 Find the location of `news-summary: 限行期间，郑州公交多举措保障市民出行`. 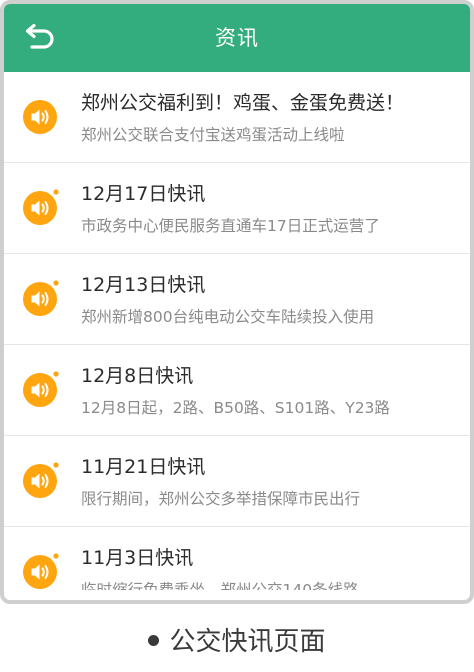

news-summary: 限行期间，郑州公交多举措保障市民出行 is located at coordinates (221, 499).